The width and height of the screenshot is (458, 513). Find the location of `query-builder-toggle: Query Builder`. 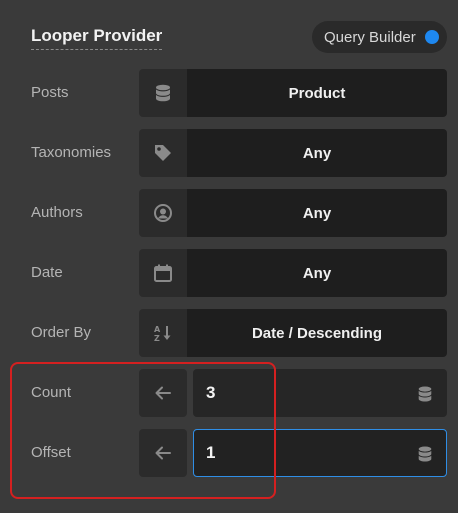

query-builder-toggle: Query Builder is located at coordinates (379, 37).